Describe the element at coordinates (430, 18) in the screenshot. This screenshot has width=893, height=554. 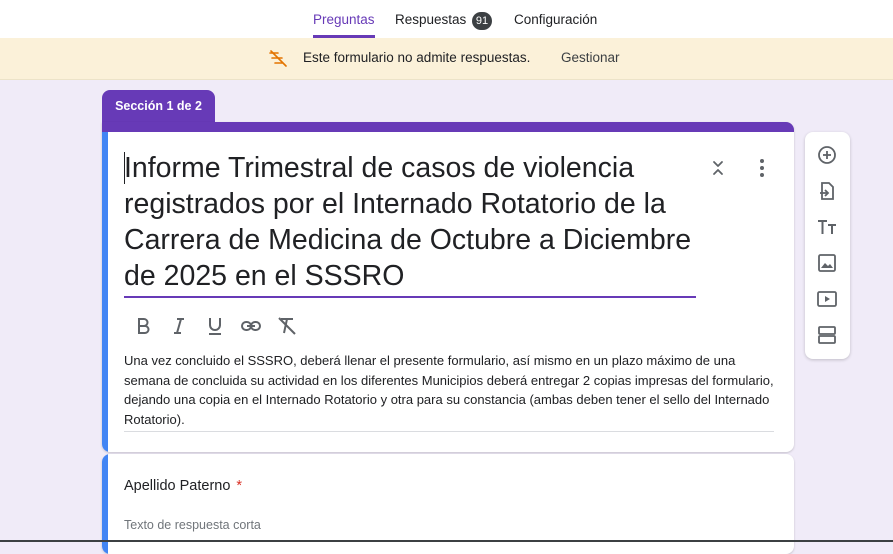
I see `tab-respuestas: Respuestas` at that location.